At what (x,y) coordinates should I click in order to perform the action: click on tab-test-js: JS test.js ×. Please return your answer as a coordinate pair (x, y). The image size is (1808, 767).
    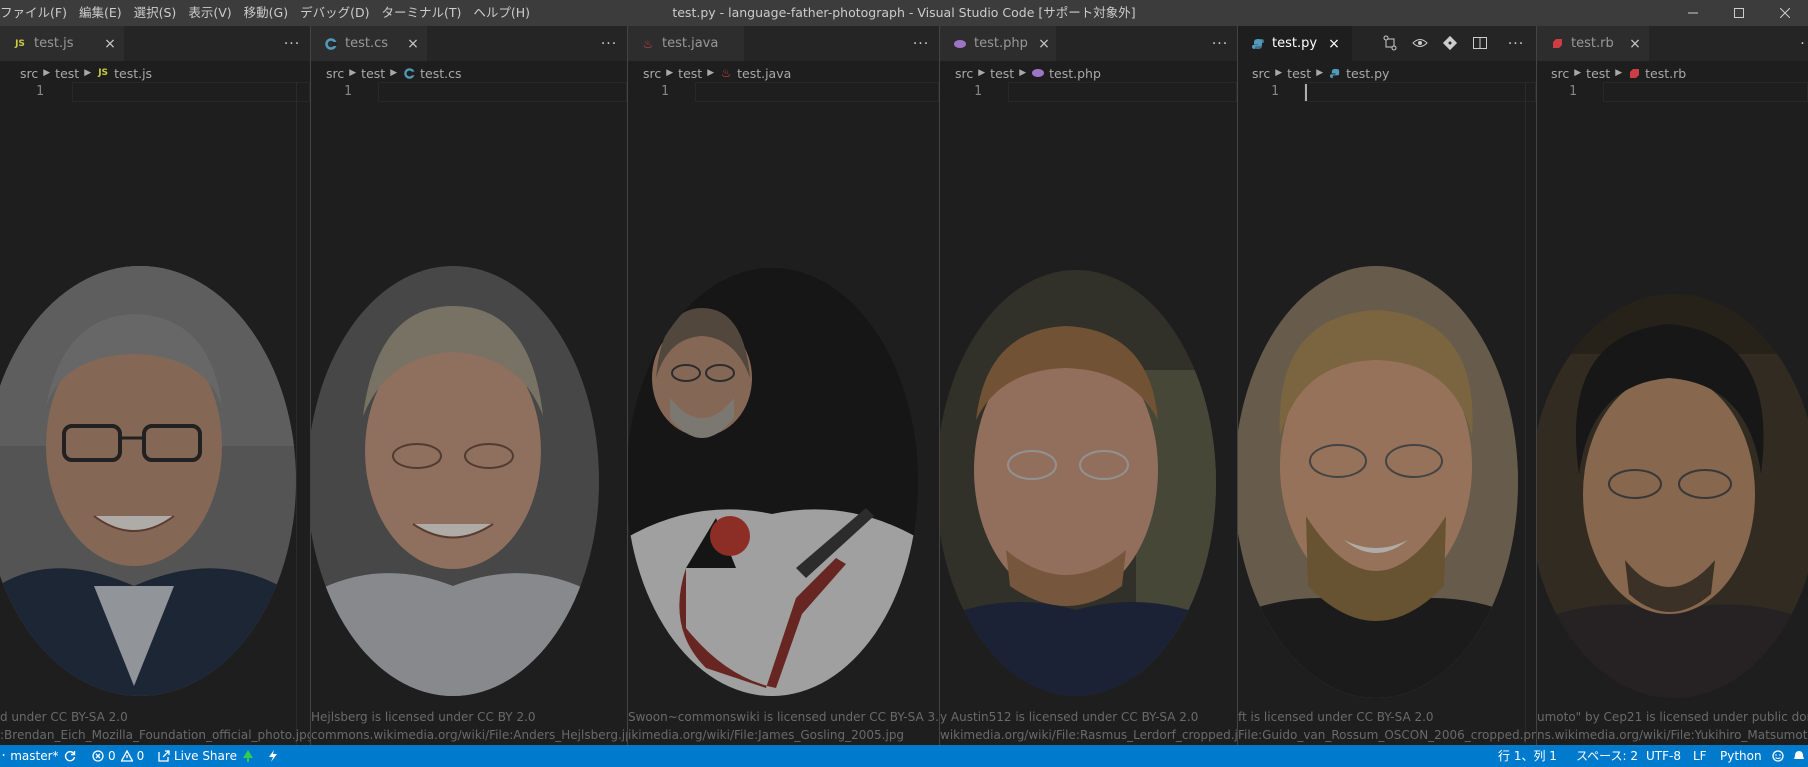
    Looking at the image, I should click on (62, 43).